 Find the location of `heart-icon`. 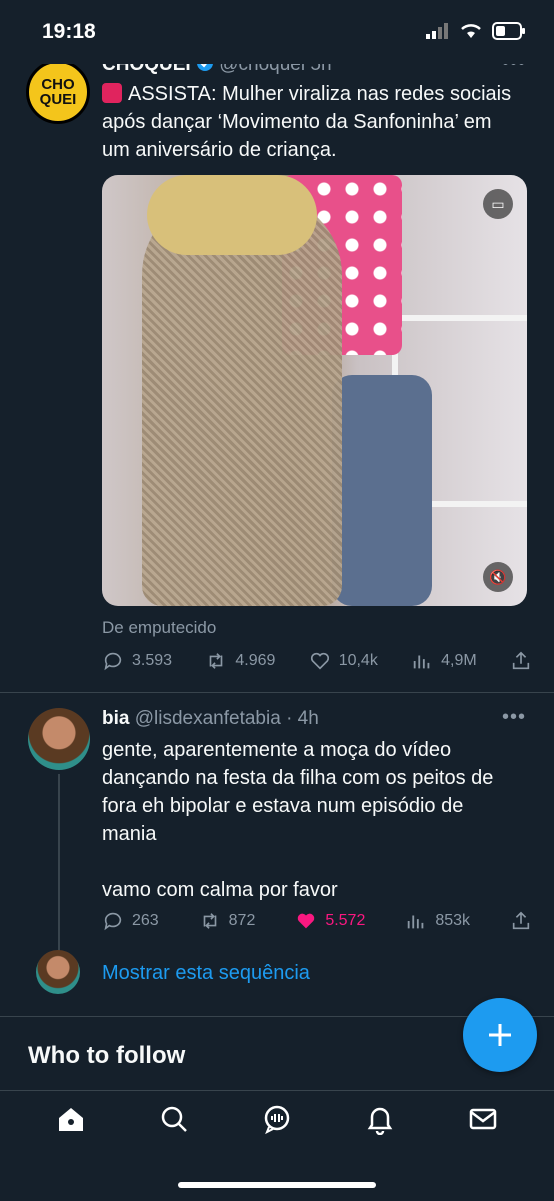

heart-icon is located at coordinates (319, 661).